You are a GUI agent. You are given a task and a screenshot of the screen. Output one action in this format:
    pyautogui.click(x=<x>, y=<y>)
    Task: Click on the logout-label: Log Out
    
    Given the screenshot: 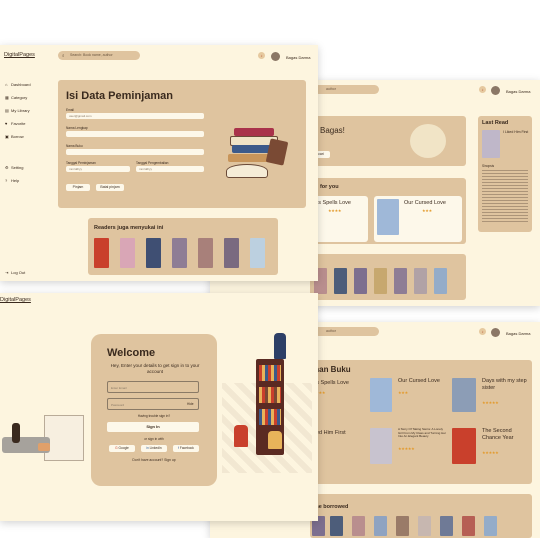 What is the action you would take?
    pyautogui.click(x=18, y=272)
    